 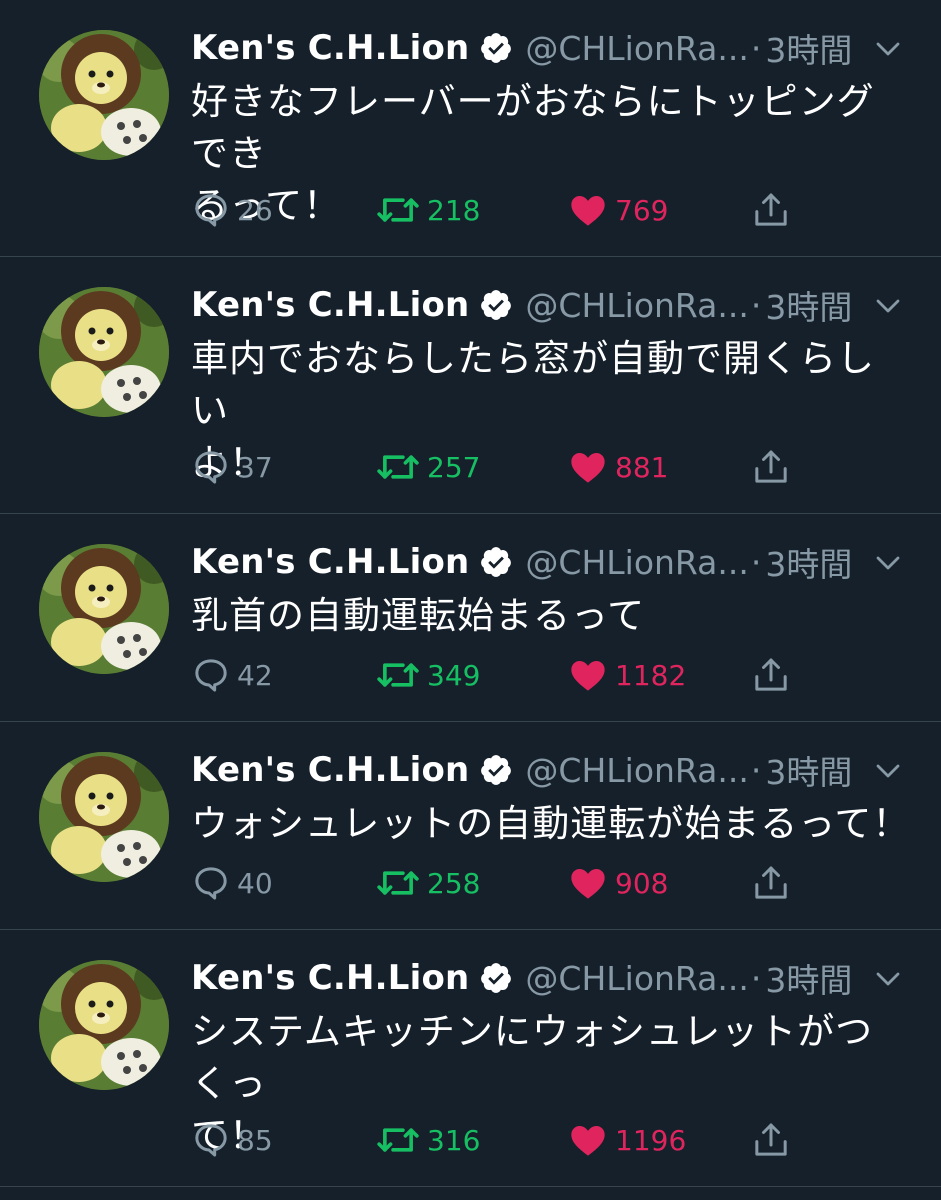 What do you see at coordinates (651, 1140) in the screenshot?
I see `like-count: 1196` at bounding box center [651, 1140].